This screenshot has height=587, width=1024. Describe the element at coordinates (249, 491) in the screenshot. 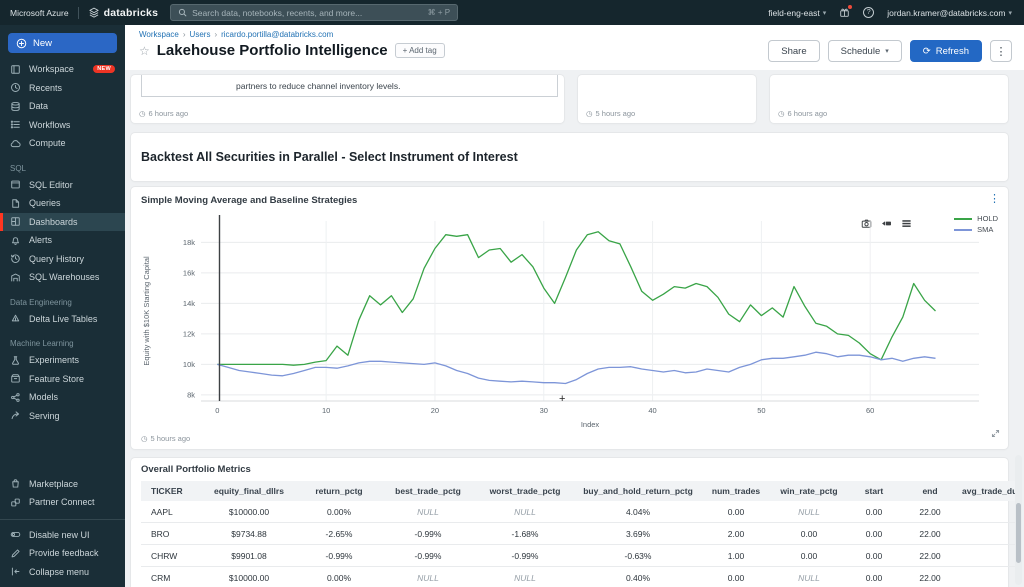

I see `column-header-equity-final-dllrs: equity_final_dllrs` at that location.